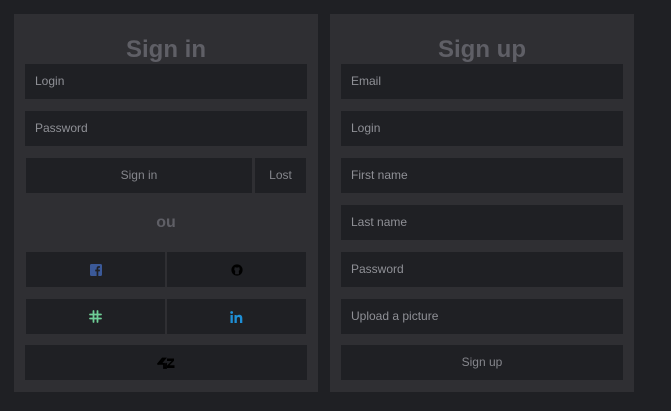  I want to click on github-icon, so click(236, 270).